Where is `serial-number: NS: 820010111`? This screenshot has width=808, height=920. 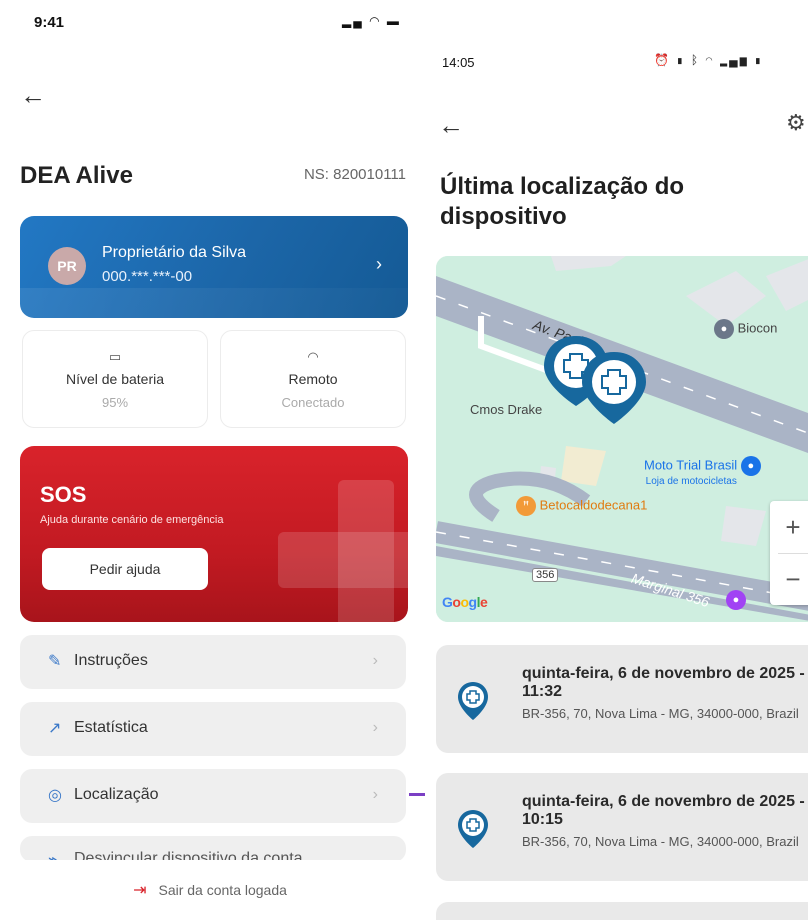 serial-number: NS: 820010111 is located at coordinates (354, 174).